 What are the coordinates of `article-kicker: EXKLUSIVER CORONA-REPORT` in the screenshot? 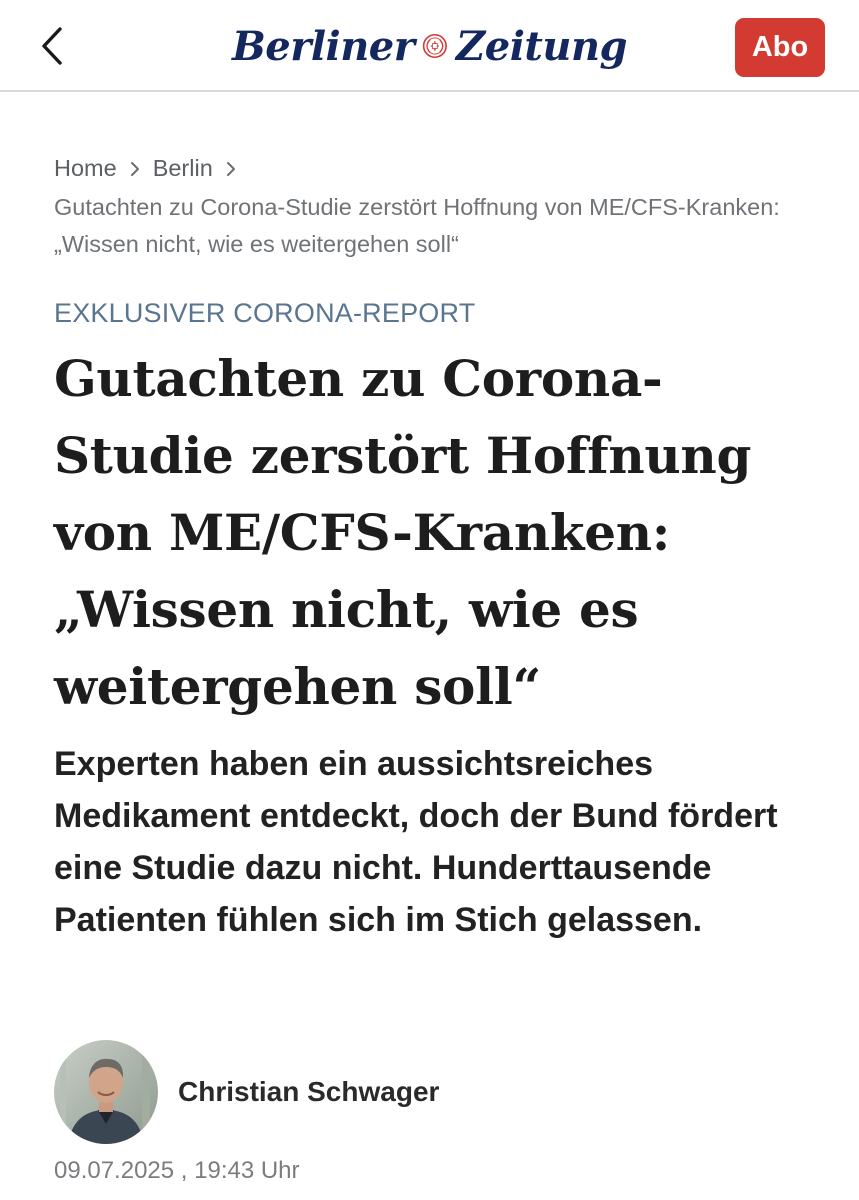 It's located at (265, 313).